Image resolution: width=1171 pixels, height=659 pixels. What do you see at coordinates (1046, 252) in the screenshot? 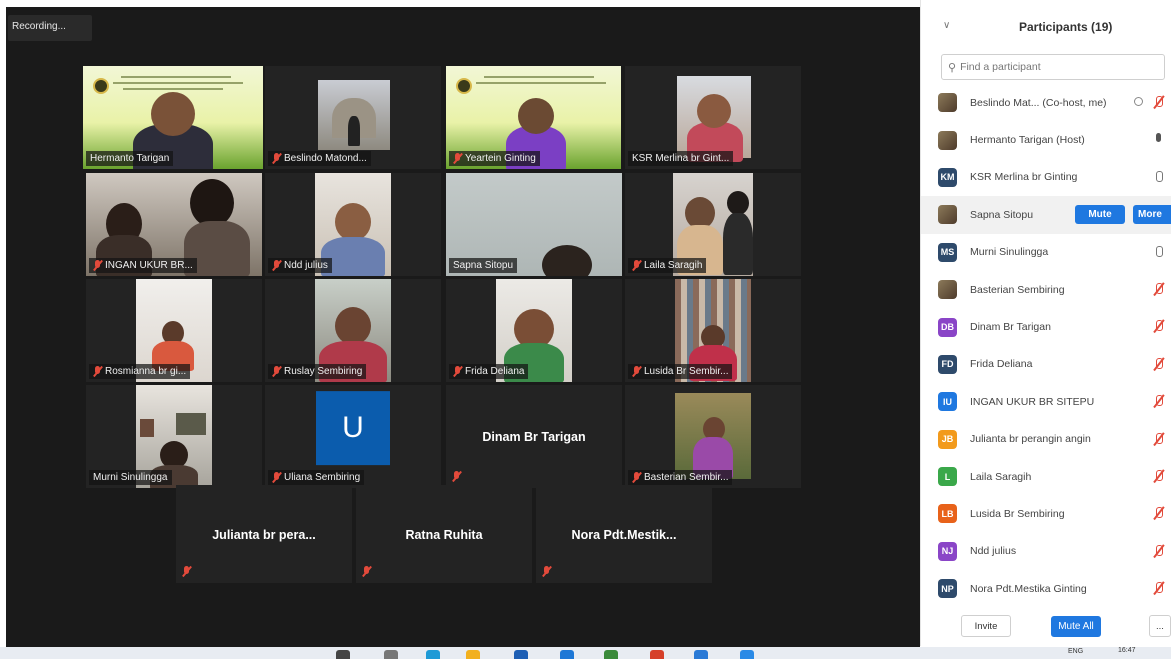
I see `participant-row: MS Murni Sinulingga` at bounding box center [1046, 252].